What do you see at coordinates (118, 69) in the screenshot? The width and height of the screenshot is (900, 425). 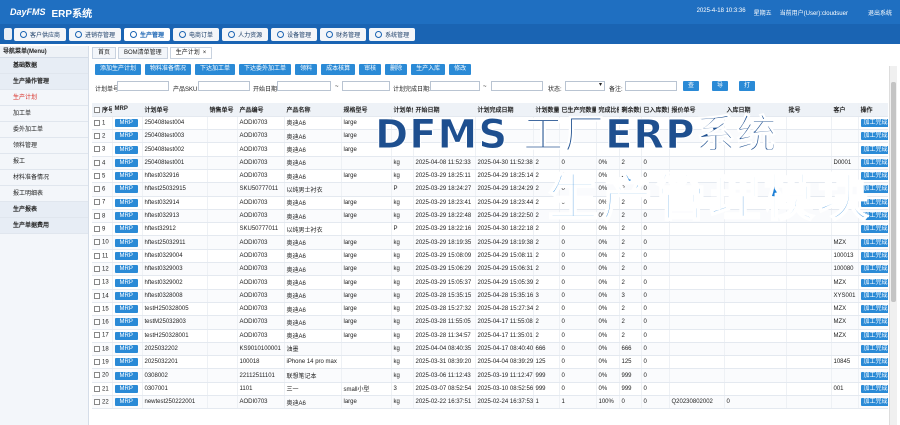 I see `toolbar-button-0: 添加生产计划` at bounding box center [118, 69].